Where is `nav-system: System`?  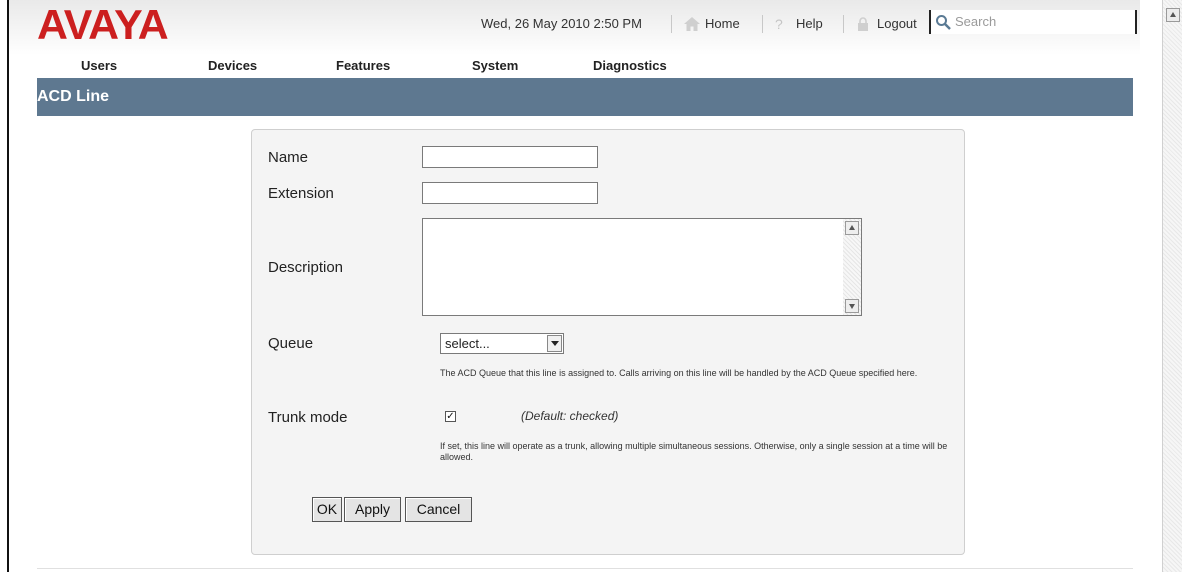
nav-system: System is located at coordinates (495, 68).